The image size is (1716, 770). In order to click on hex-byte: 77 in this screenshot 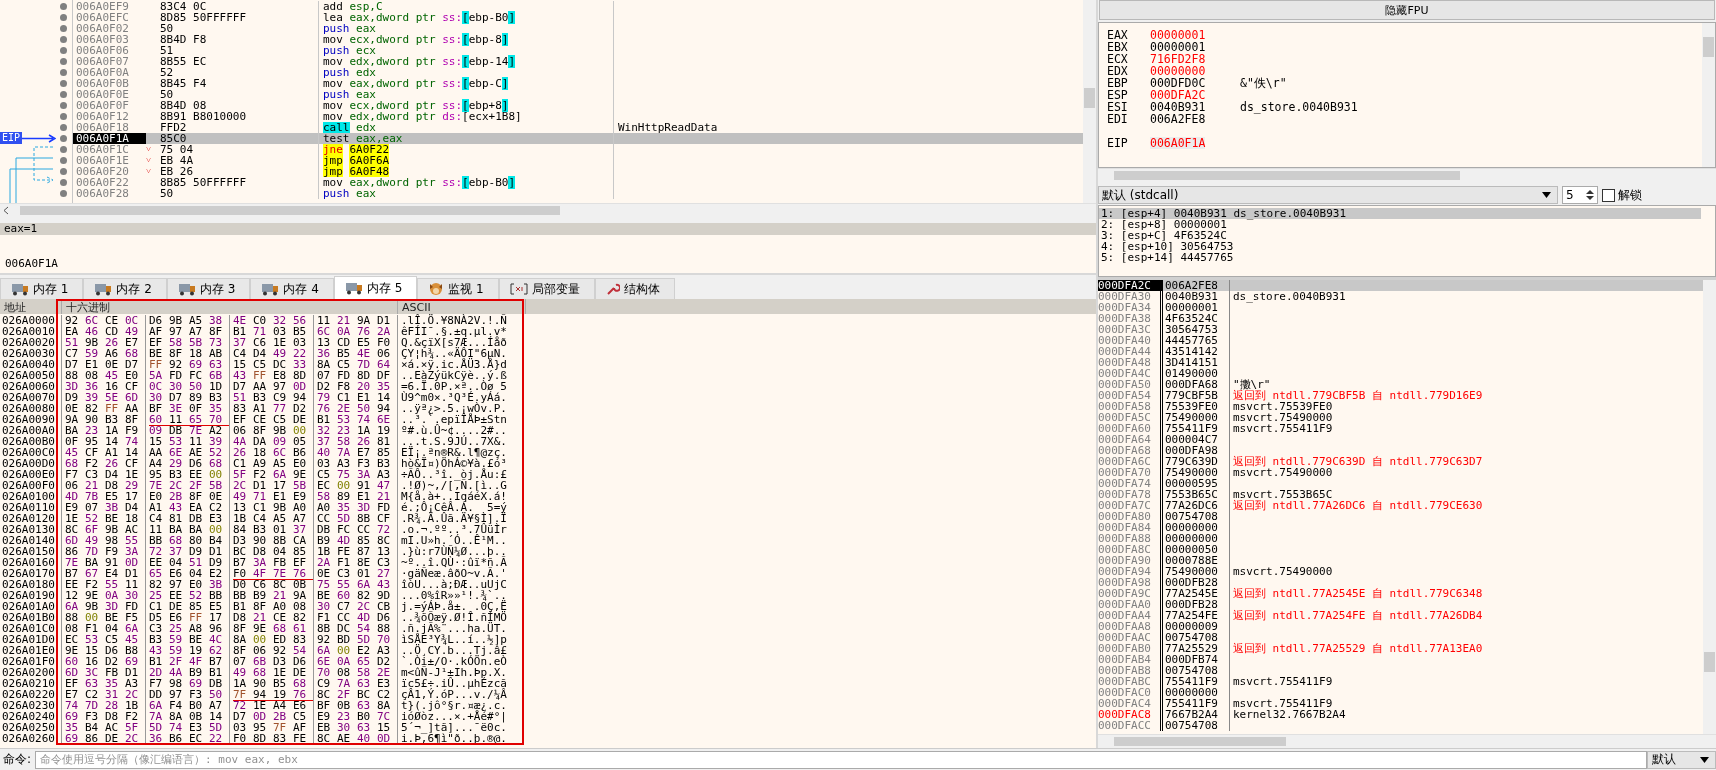, I will do `click(280, 408)`.